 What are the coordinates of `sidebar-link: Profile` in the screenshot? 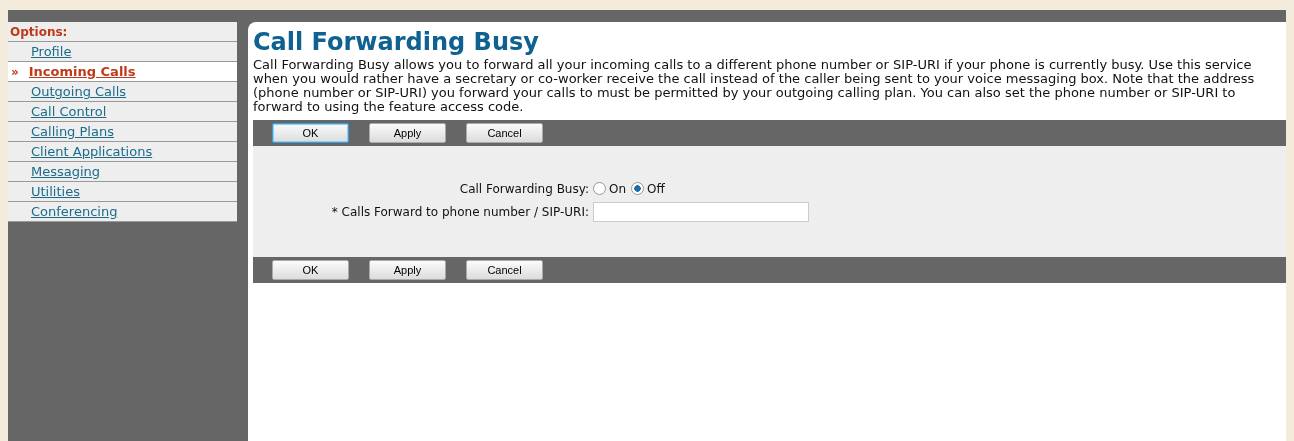 It's located at (51, 51).